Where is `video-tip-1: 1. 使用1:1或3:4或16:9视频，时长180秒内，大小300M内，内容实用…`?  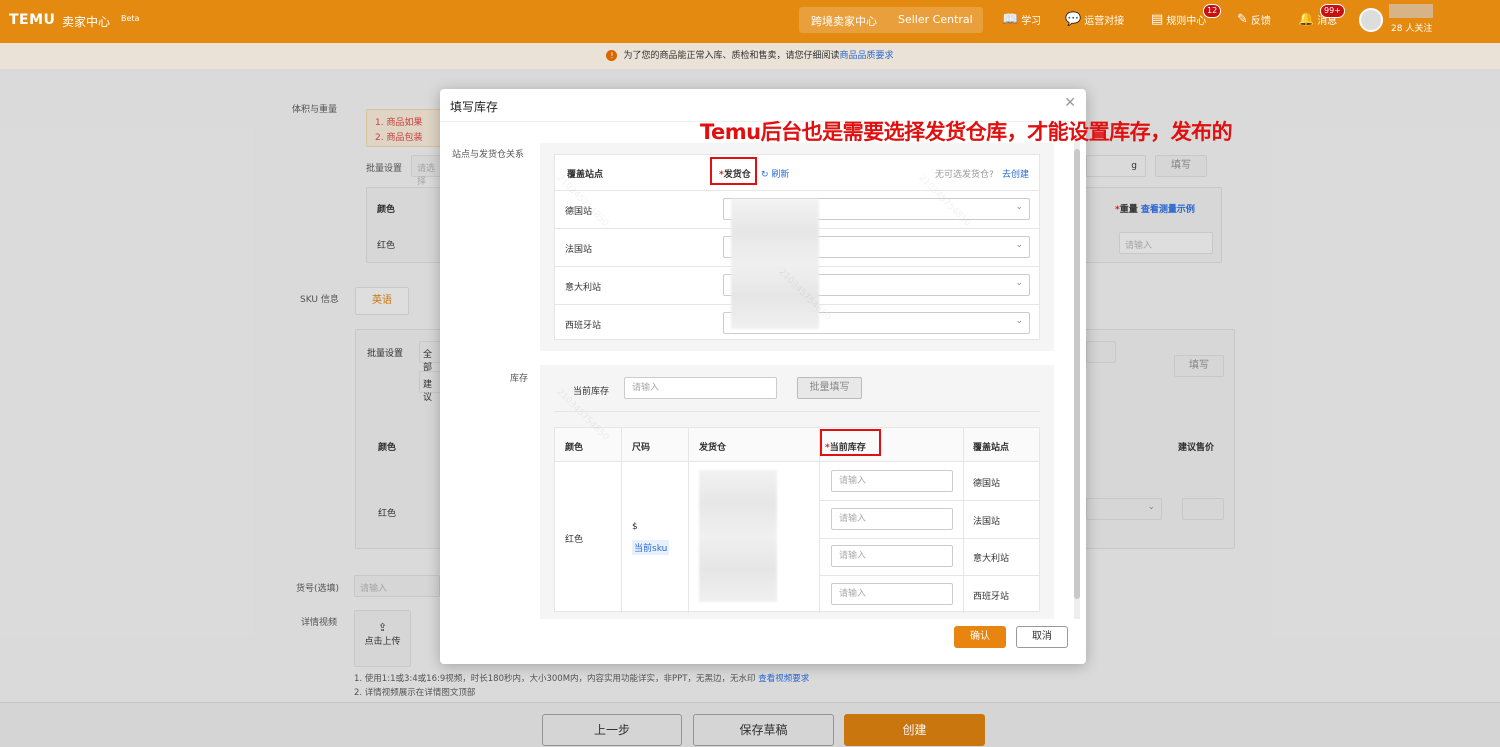
video-tip-1: 1. 使用1:1或3:4或16:9视频，时长180秒内，大小300M内，内容实用… is located at coordinates (555, 679).